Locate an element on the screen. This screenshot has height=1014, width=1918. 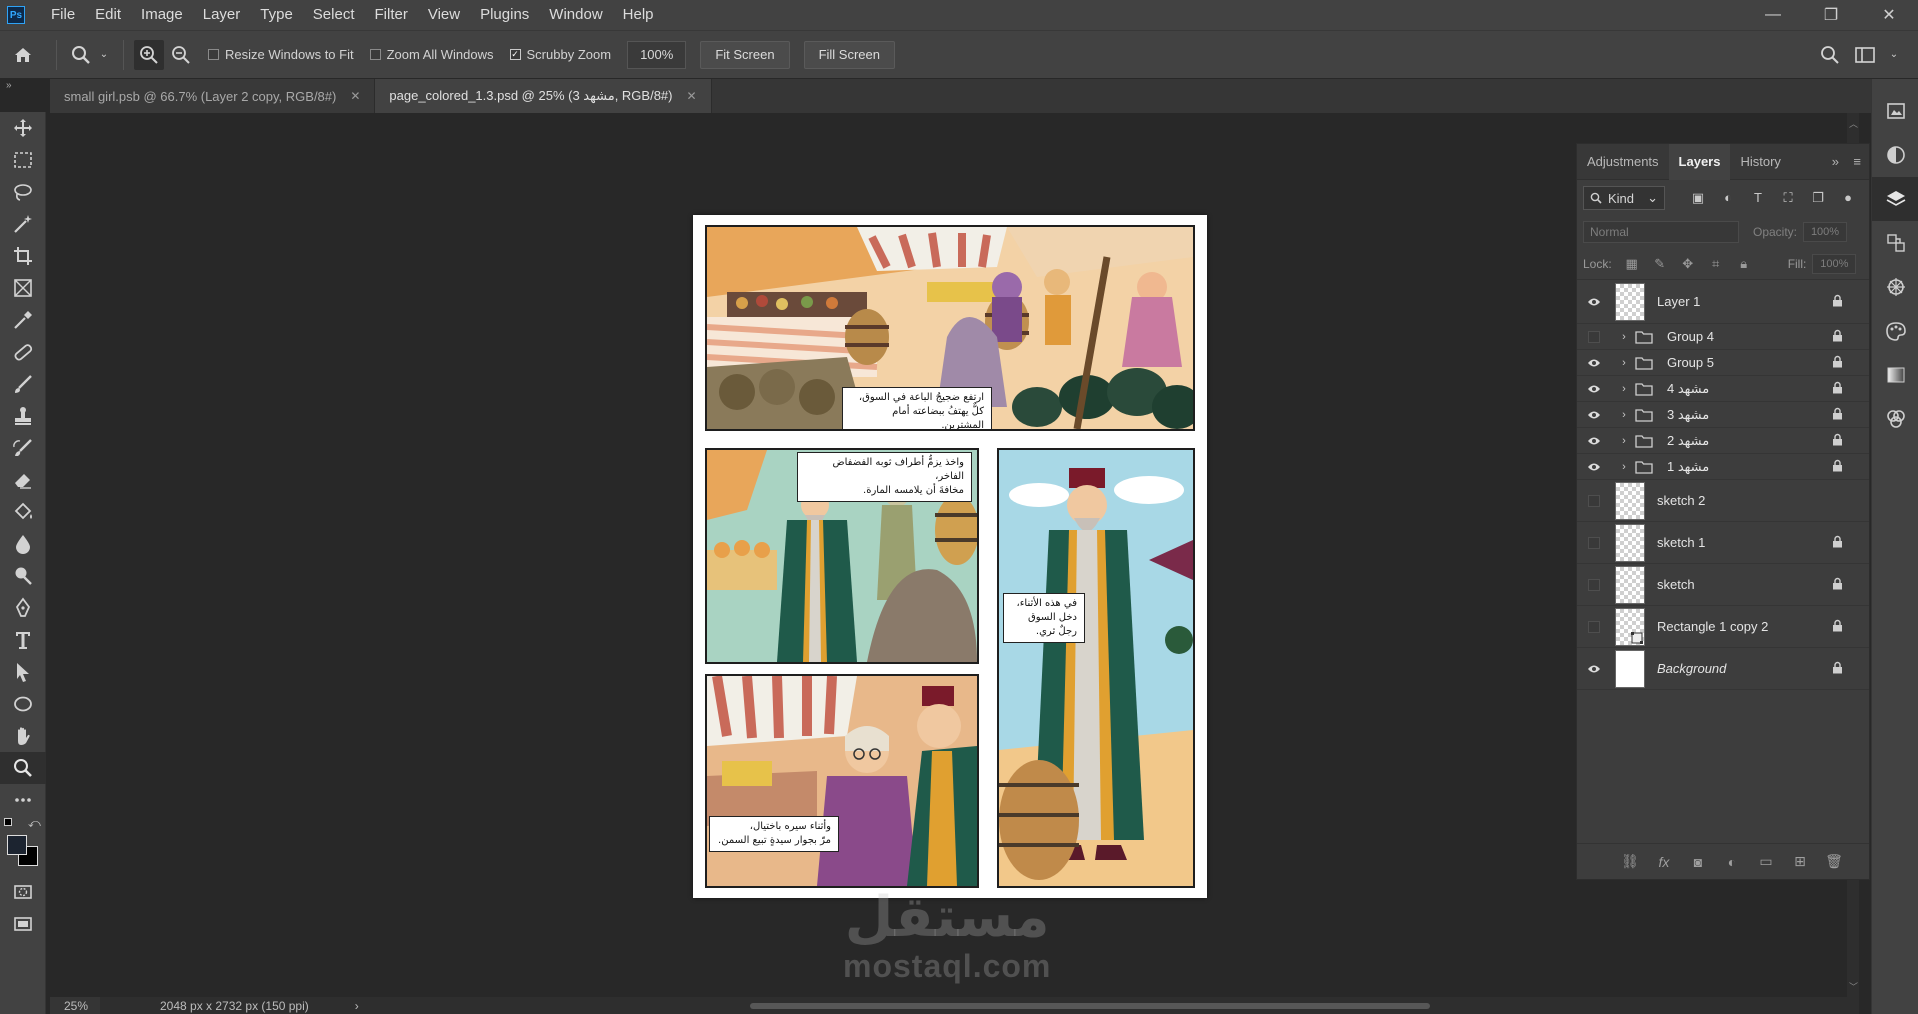
layer-row: › مشهد 3 is located at coordinates (1723, 415).